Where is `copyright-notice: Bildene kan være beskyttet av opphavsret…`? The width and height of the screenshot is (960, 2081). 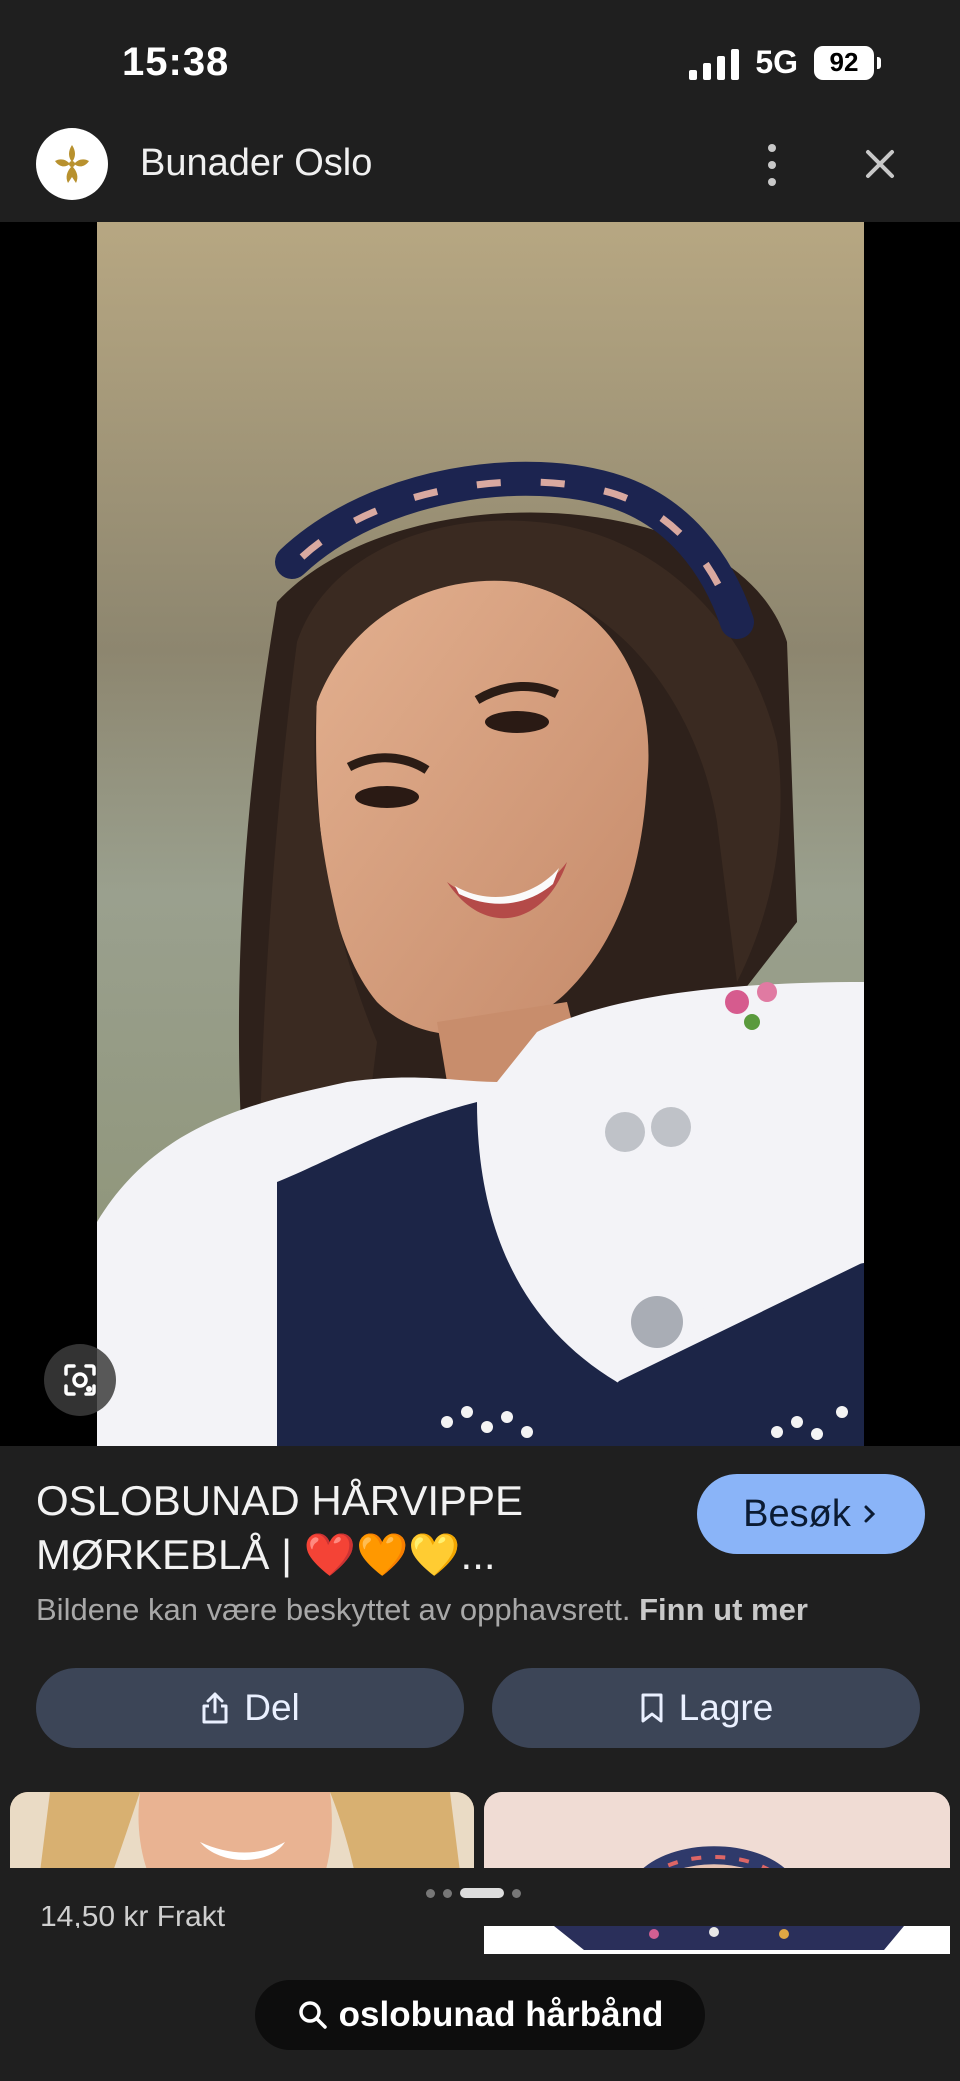 copyright-notice: Bildene kan være beskyttet av opphavsret… is located at coordinates (422, 1610).